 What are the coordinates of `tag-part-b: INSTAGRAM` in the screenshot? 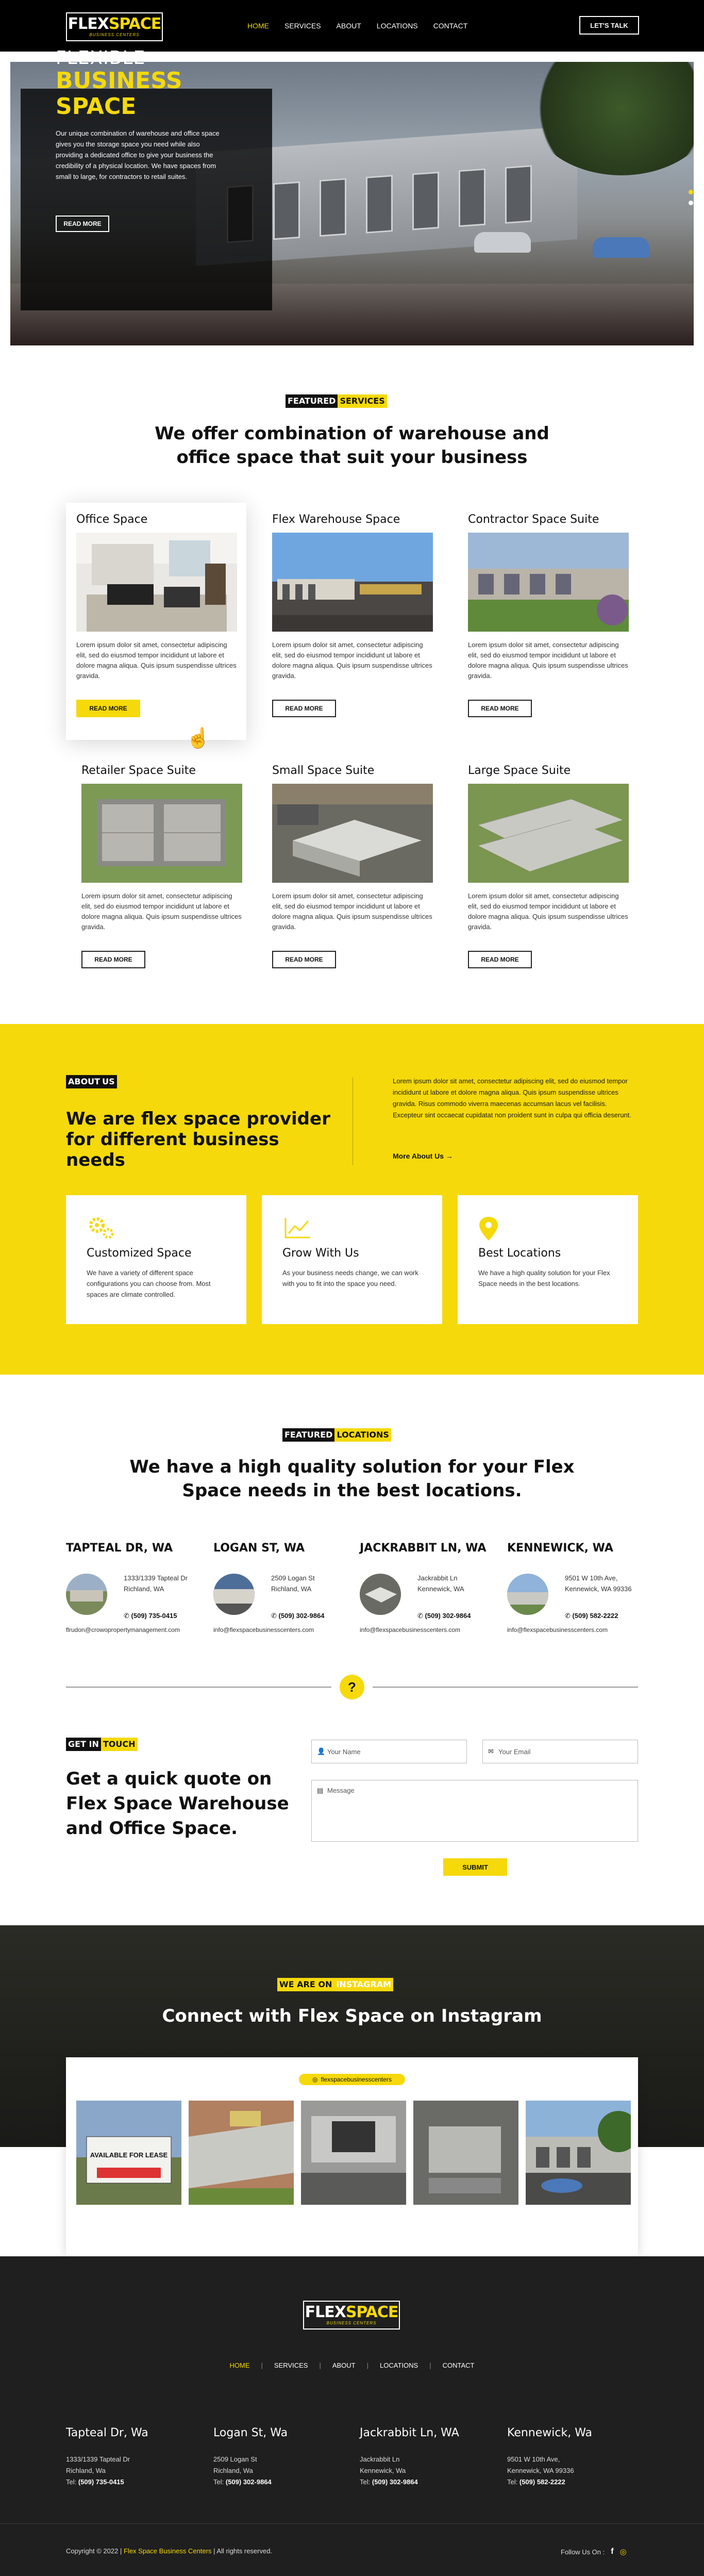 It's located at (364, 1984).